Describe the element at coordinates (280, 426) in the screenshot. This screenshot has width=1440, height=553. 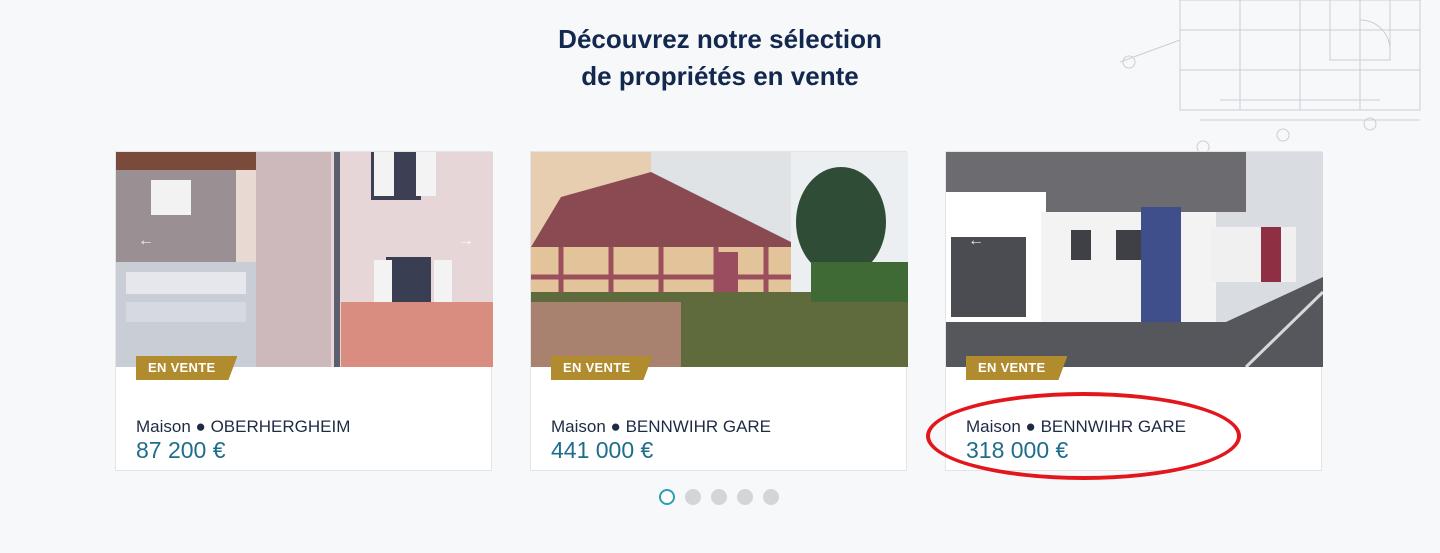
I see `property-city: OBERHERGHEIM` at that location.